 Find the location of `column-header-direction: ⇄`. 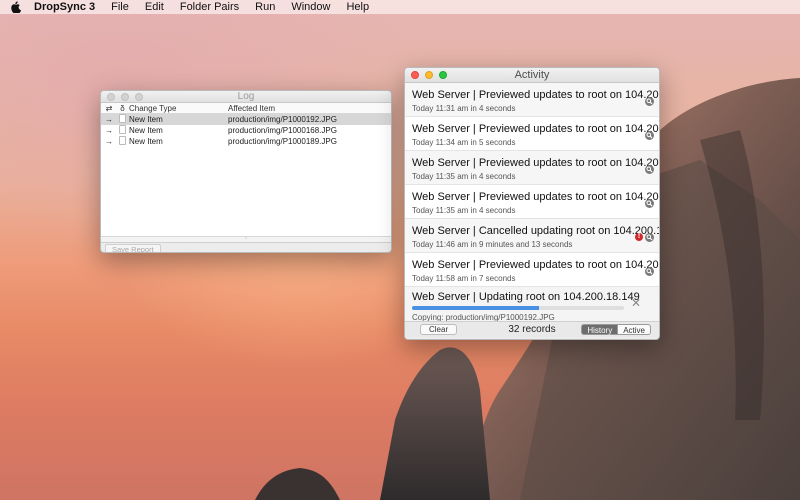

column-header-direction: ⇄ is located at coordinates (109, 108).